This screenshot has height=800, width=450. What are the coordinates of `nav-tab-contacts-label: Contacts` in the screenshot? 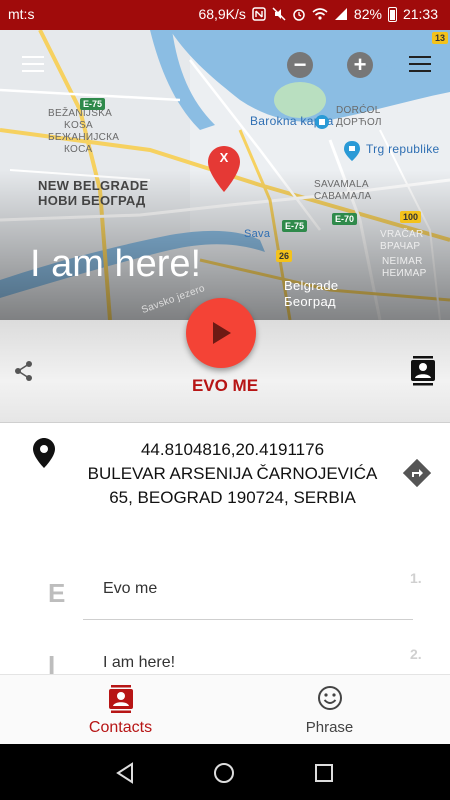 It's located at (120, 727).